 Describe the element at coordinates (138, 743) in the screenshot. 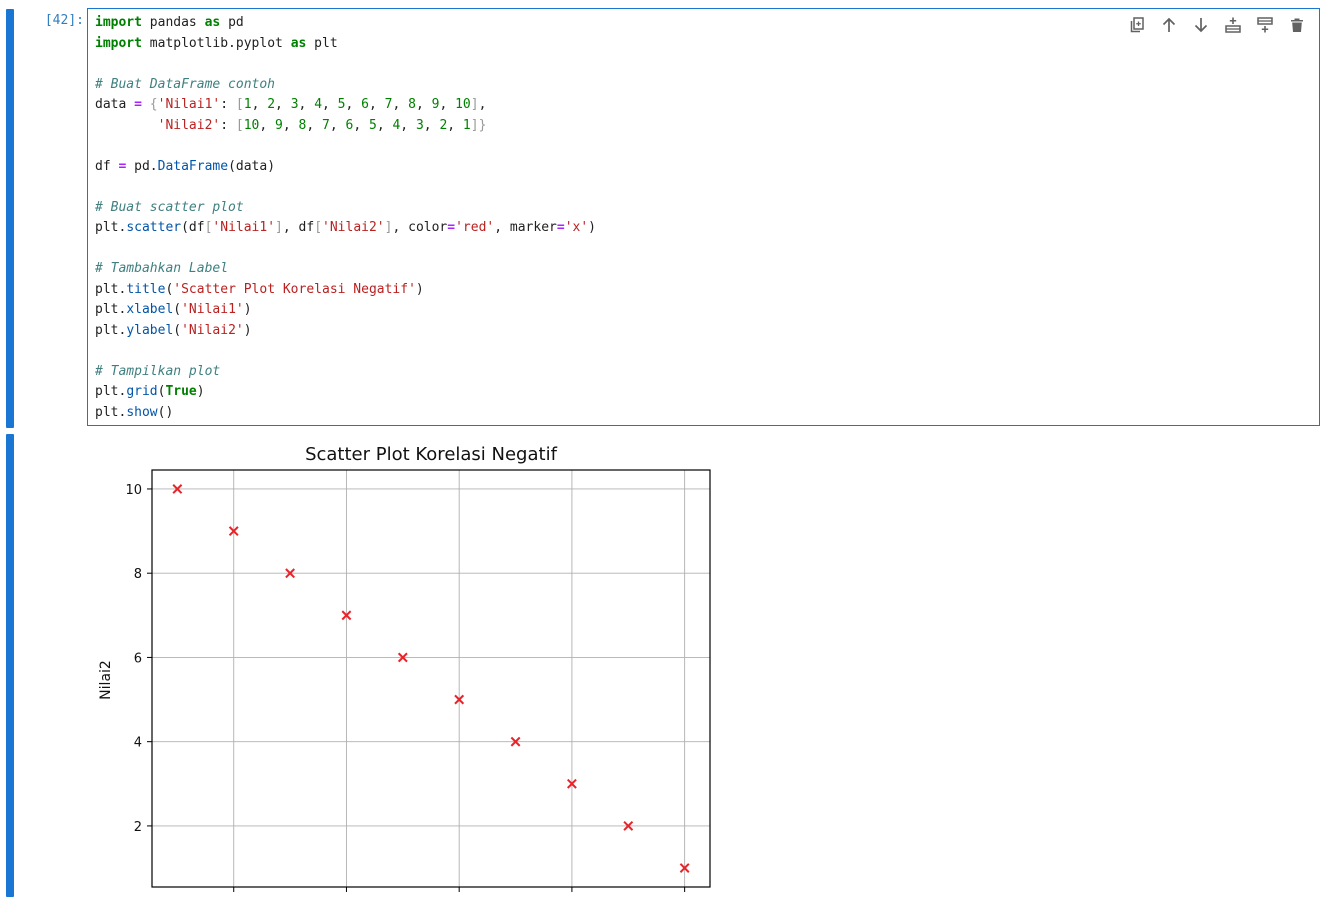

I see `y-tick-label: 4` at that location.